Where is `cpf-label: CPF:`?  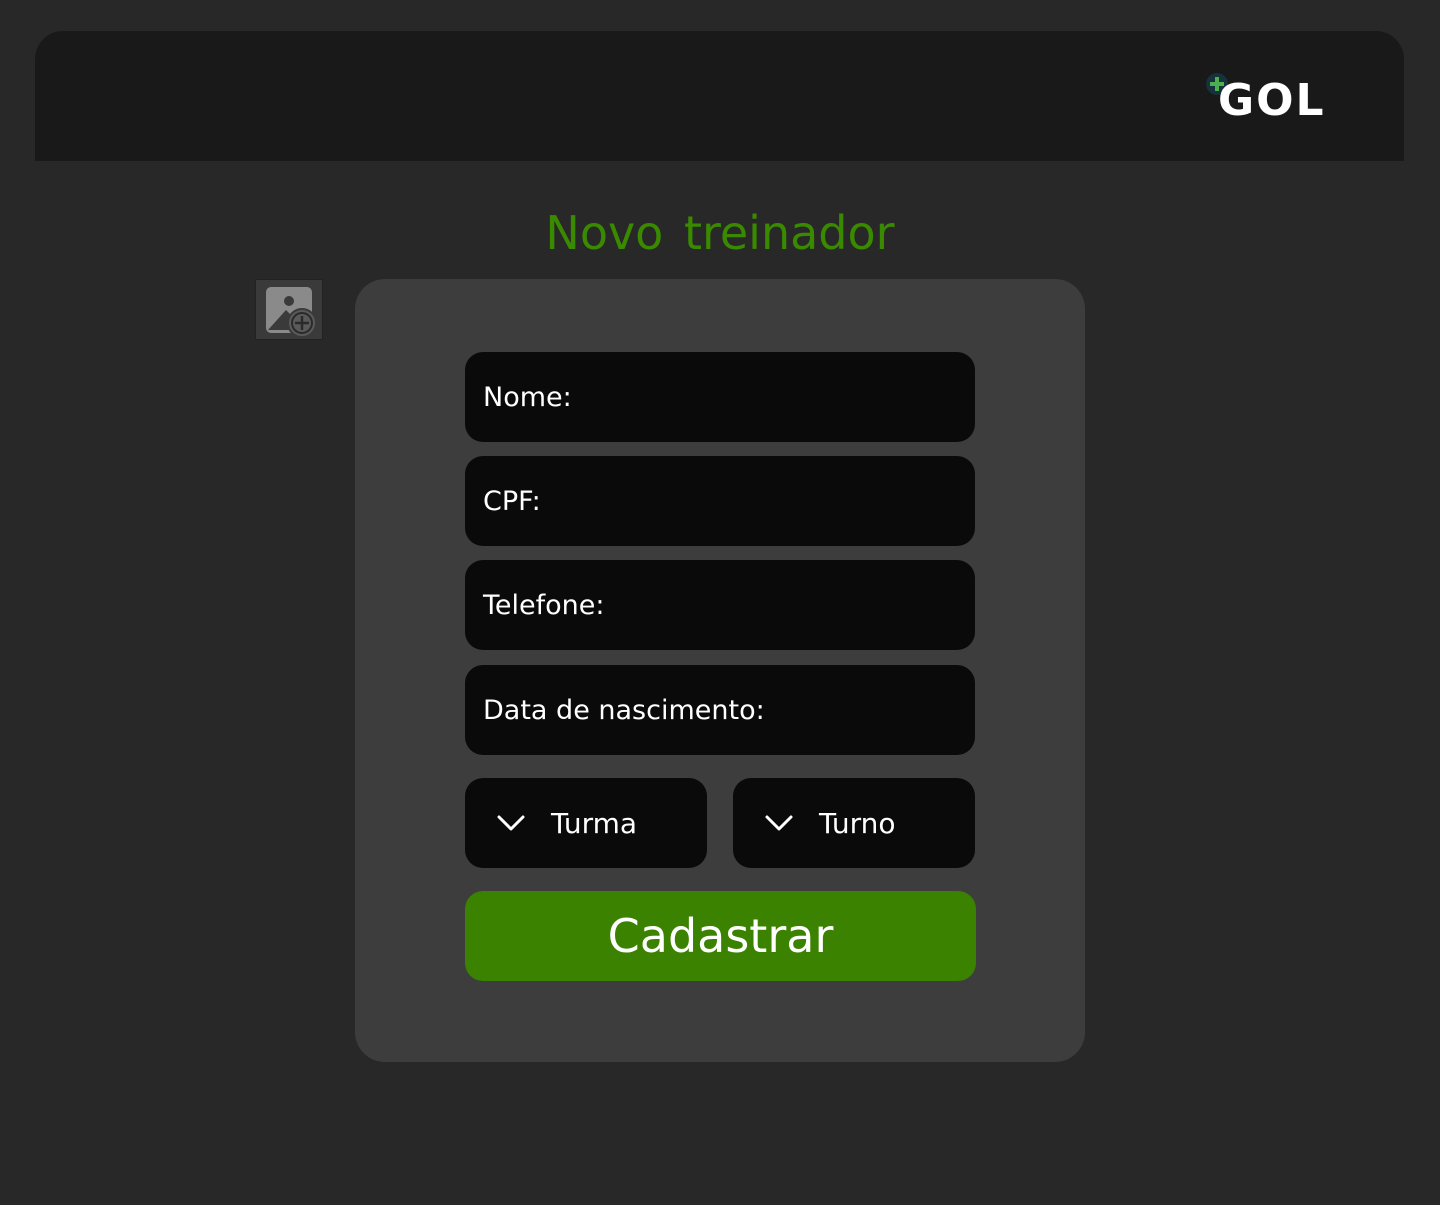 cpf-label: CPF: is located at coordinates (512, 501).